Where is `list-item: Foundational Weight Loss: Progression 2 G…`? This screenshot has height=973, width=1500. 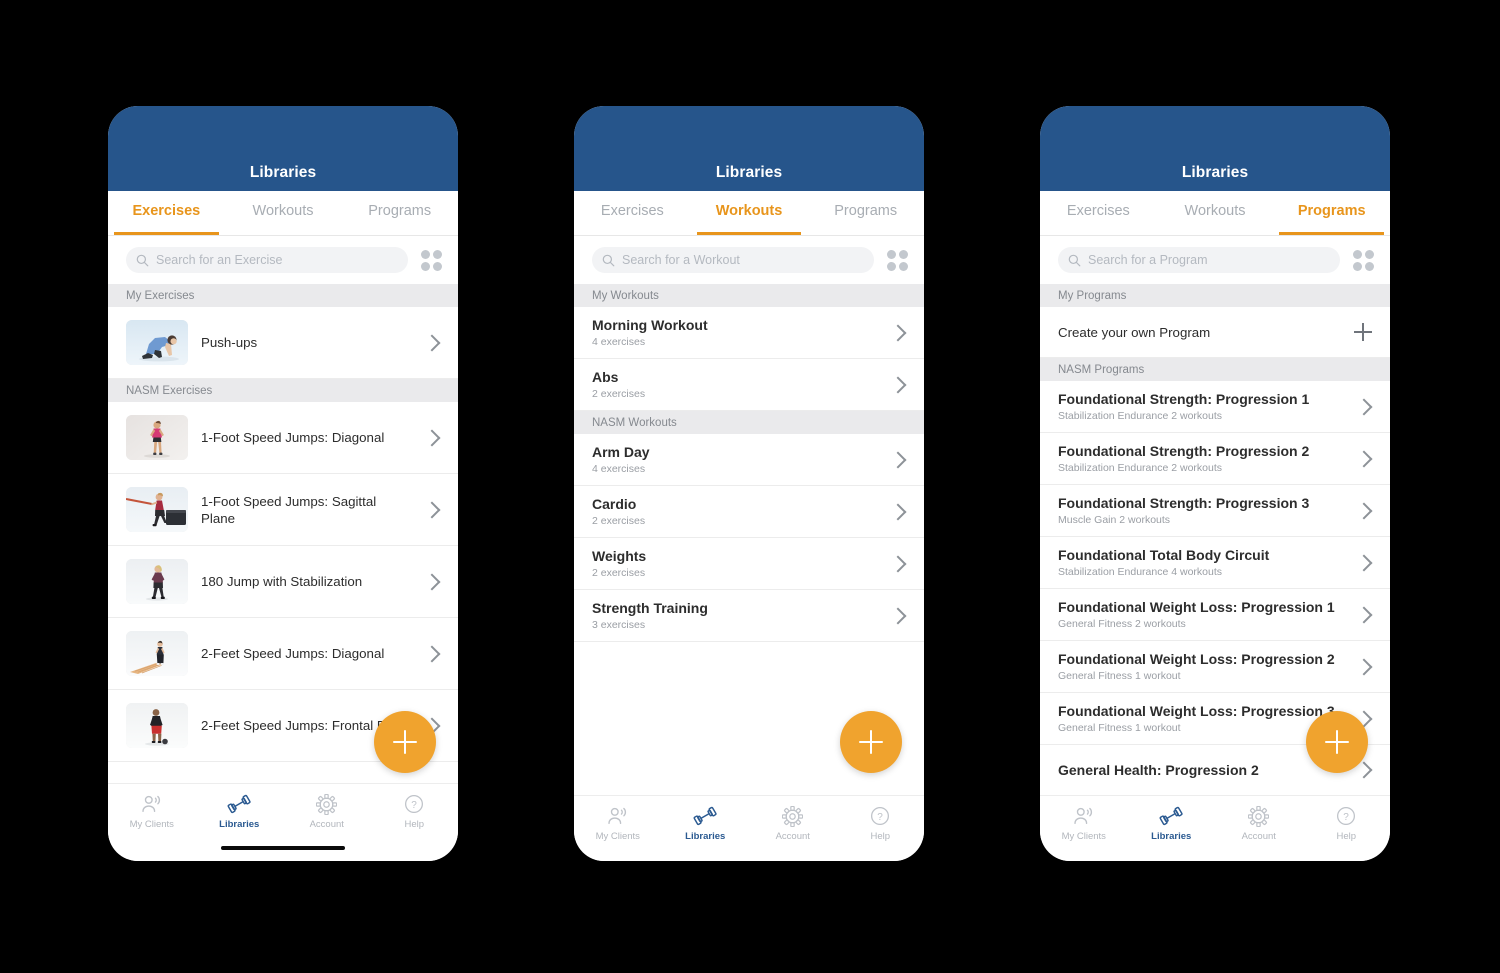 list-item: Foundational Weight Loss: Progression 2 G… is located at coordinates (1215, 667).